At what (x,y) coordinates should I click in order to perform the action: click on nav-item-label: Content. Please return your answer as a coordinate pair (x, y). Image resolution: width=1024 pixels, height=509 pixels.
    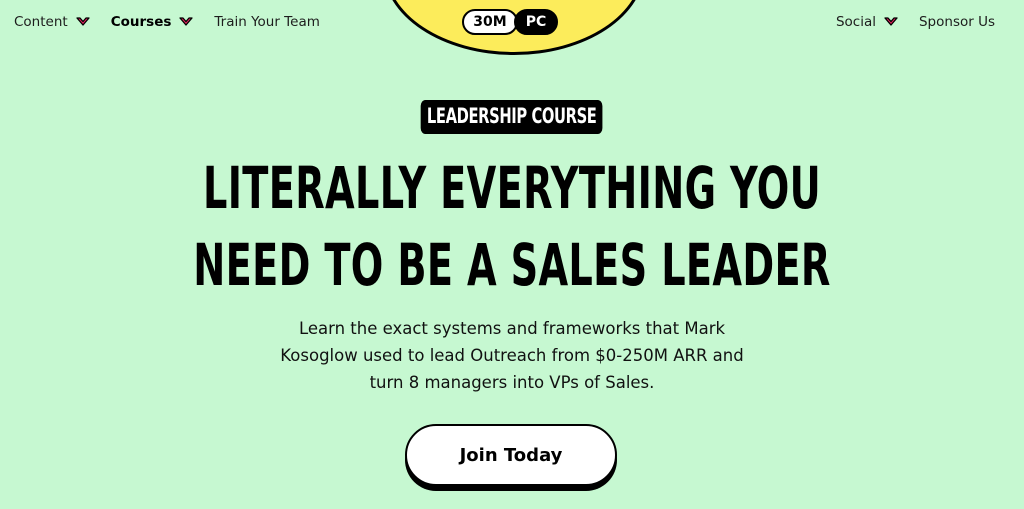
    Looking at the image, I should click on (41, 22).